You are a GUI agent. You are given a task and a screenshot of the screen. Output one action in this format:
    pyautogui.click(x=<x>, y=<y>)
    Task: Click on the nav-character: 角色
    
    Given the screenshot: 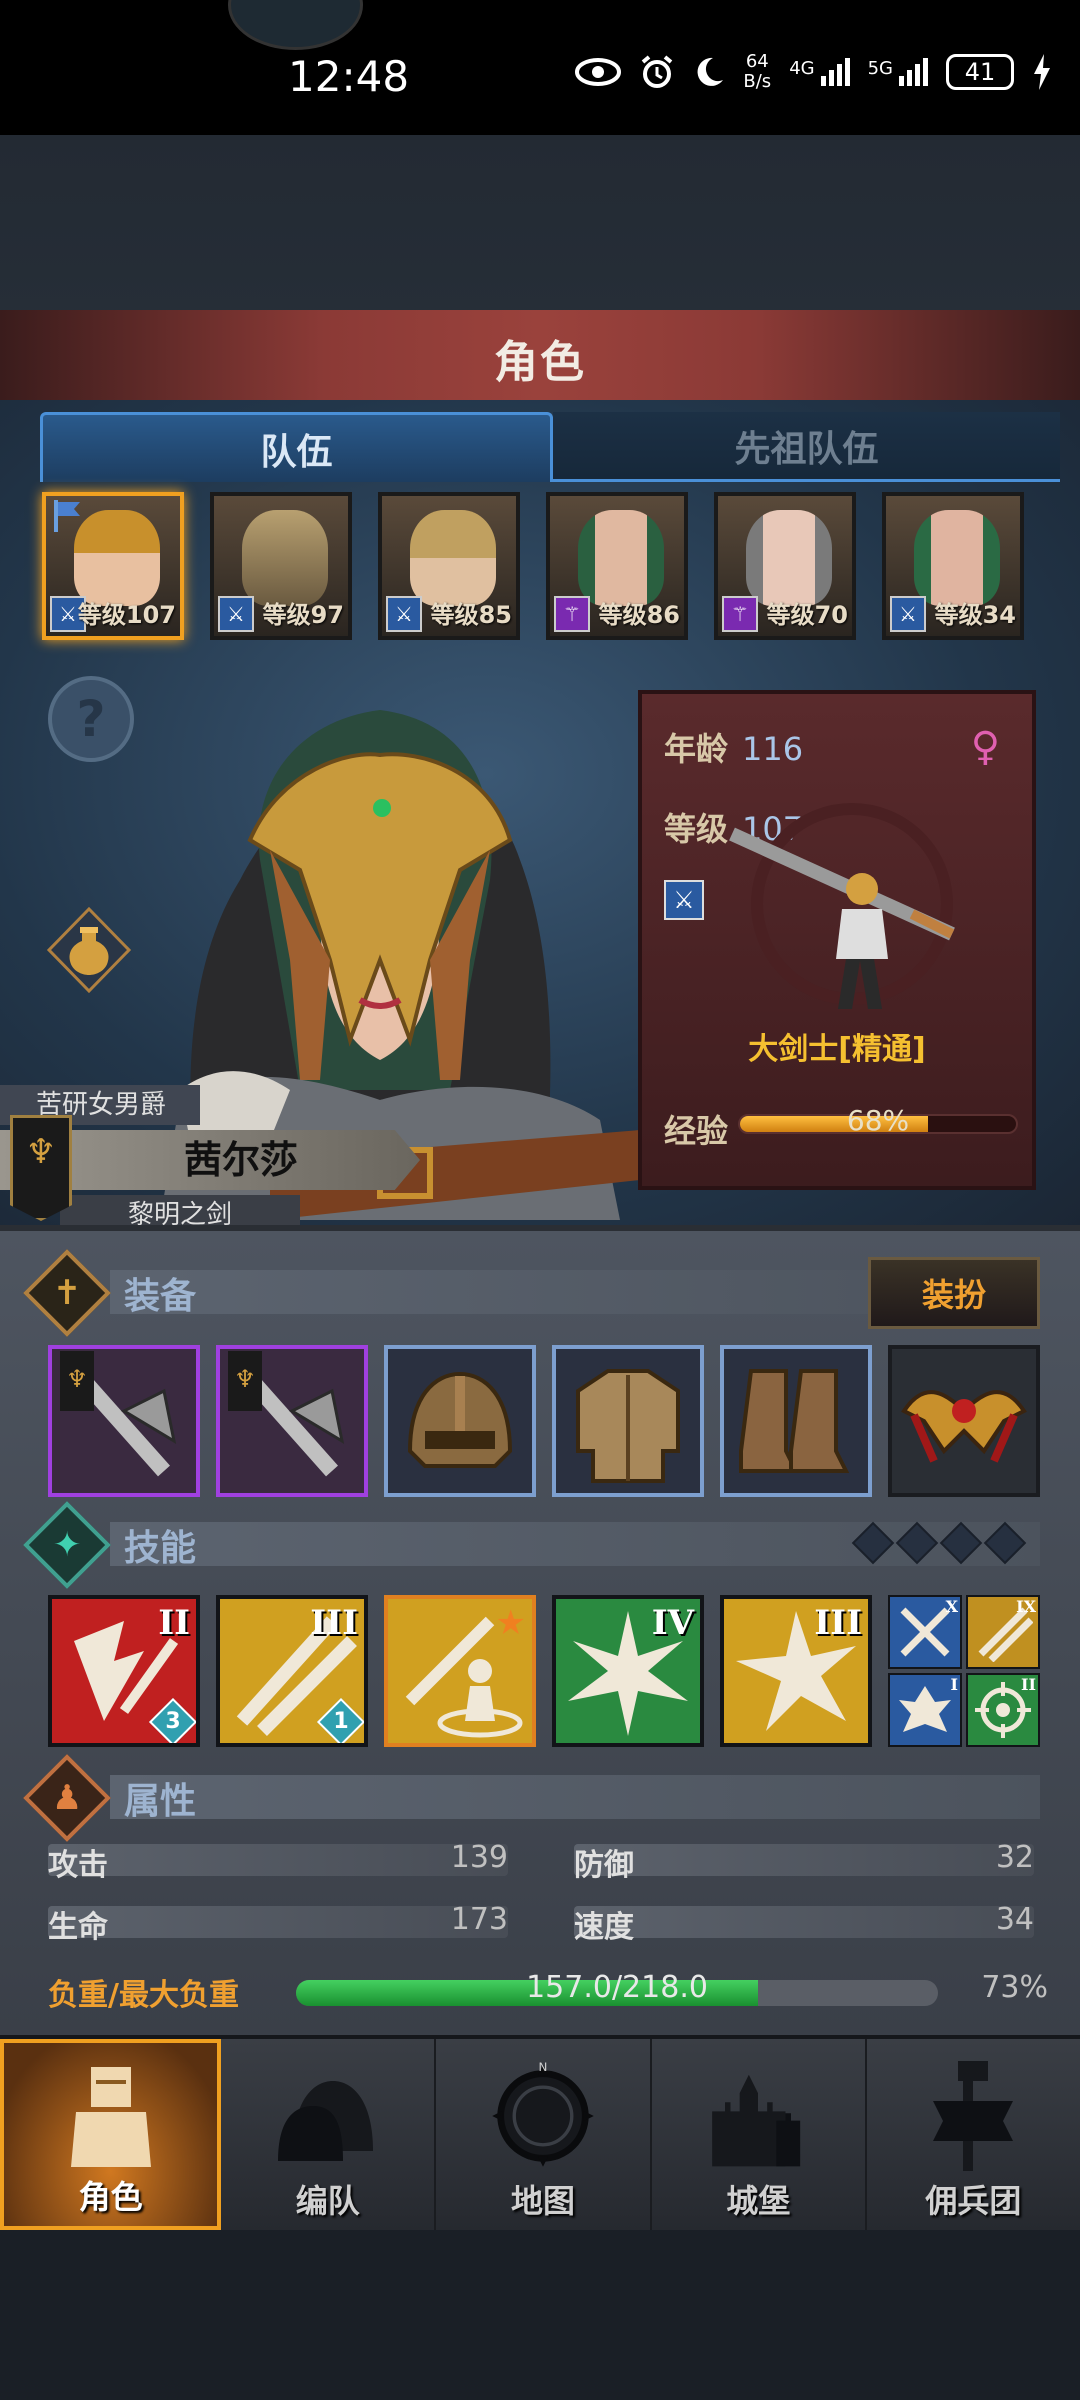 What is the action you would take?
    pyautogui.click(x=111, y=2134)
    